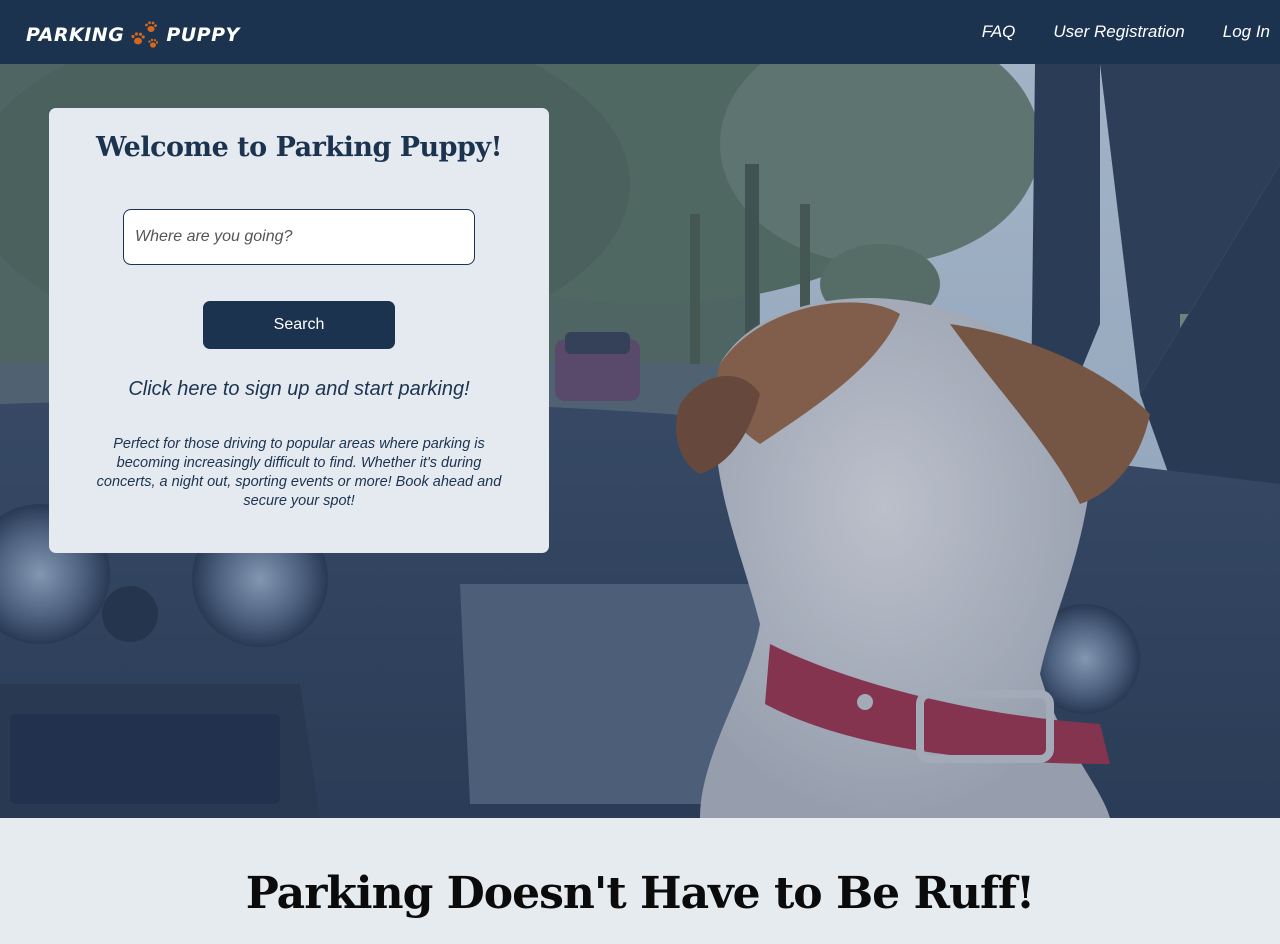 This screenshot has width=1280, height=944. What do you see at coordinates (640, 893) in the screenshot?
I see `tagline-heading: Parking Doesn't Have to Be Ruff!` at bounding box center [640, 893].